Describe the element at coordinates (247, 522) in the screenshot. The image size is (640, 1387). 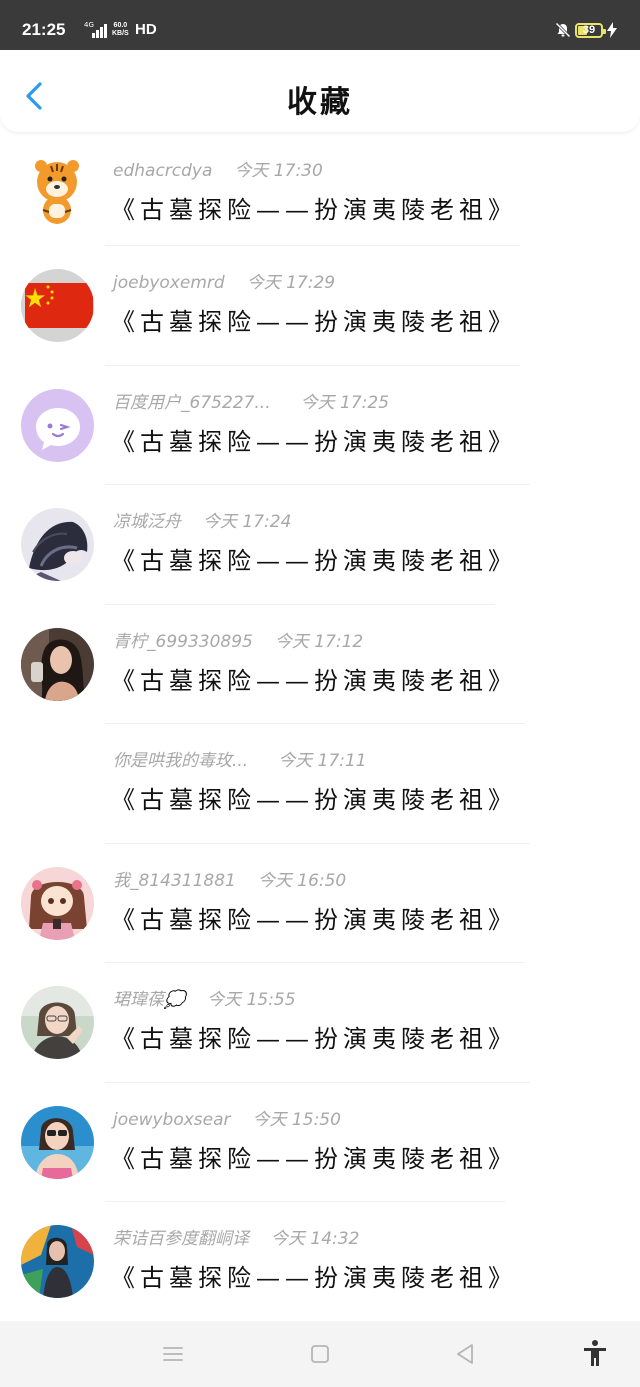
I see `timestamp: 今天 17:24` at that location.